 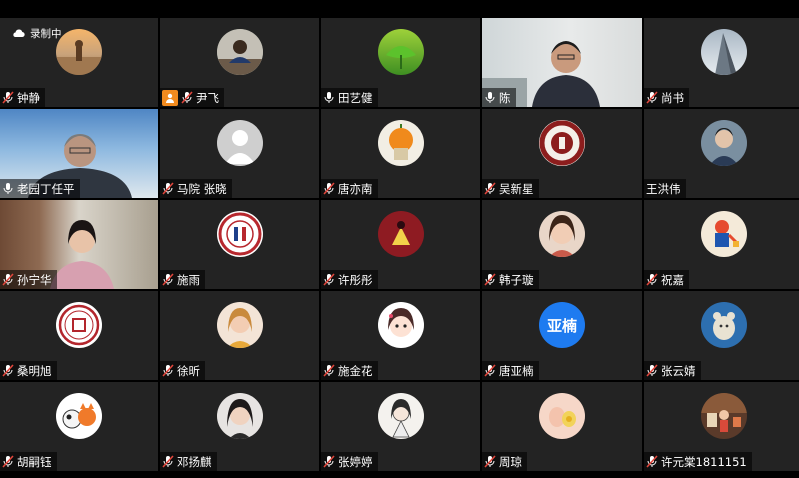 I want to click on participant-tile: 桑明旭, so click(x=79, y=335).